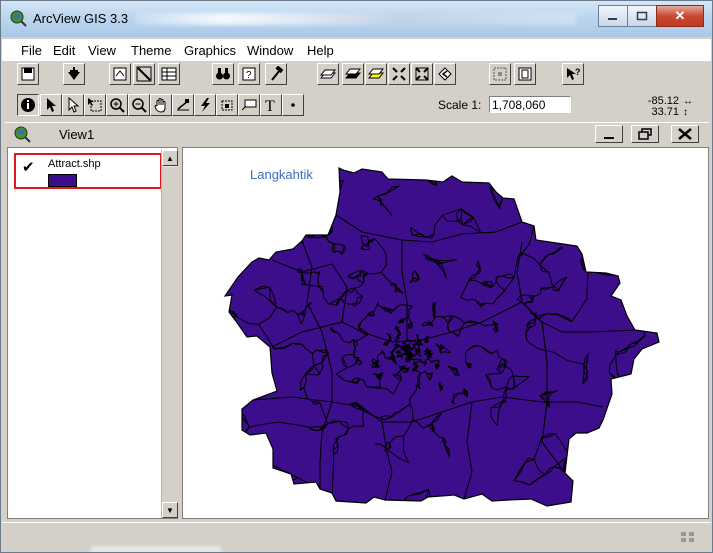  I want to click on identify-tool, so click(28, 105).